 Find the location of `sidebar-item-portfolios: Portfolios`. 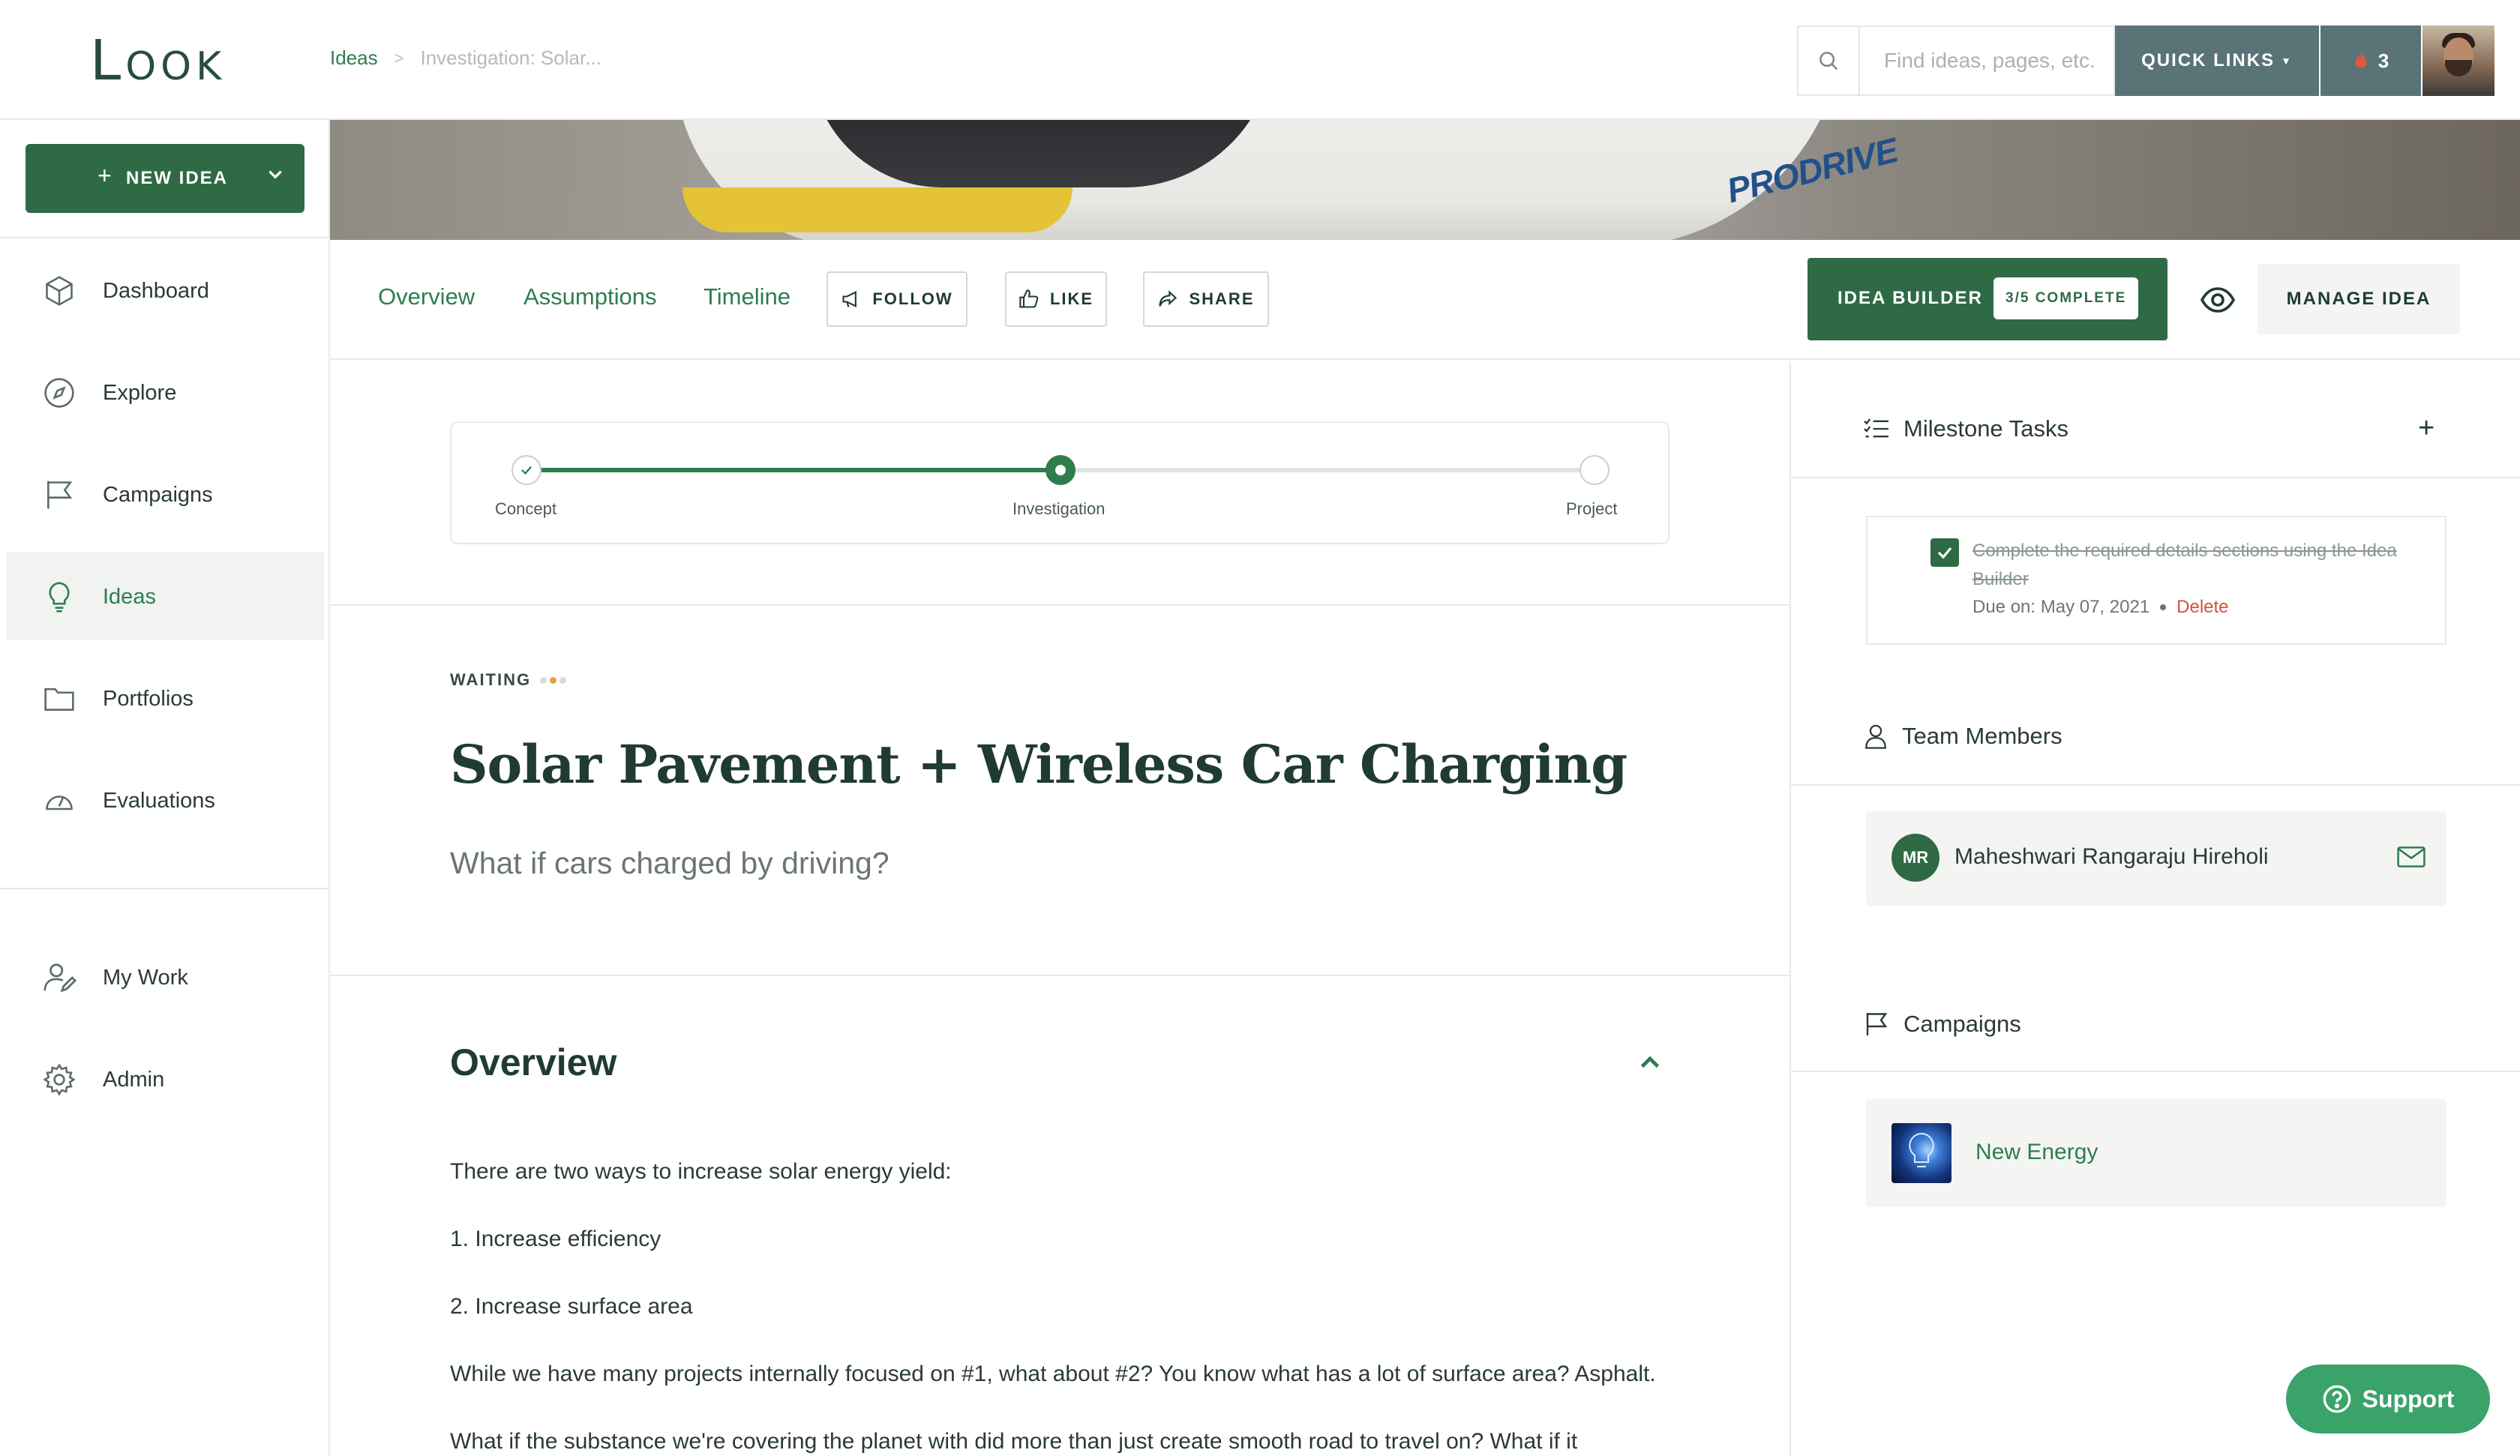

sidebar-item-portfolios: Portfolios is located at coordinates (165, 698).